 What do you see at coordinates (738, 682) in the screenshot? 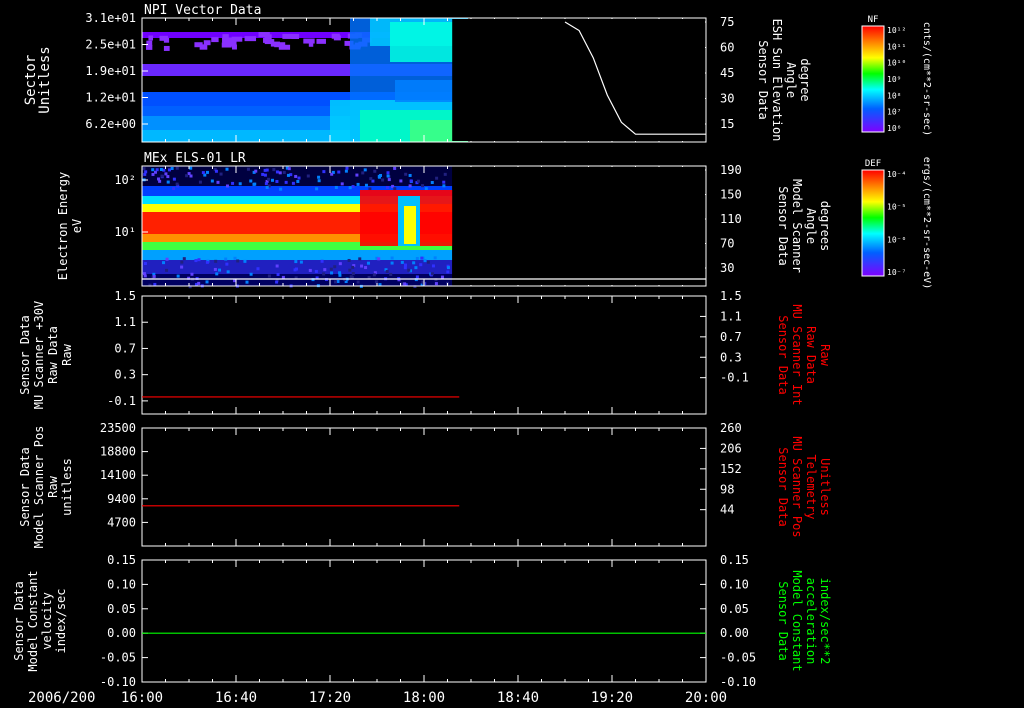
I see `right-tick-label: -0.10` at bounding box center [738, 682].